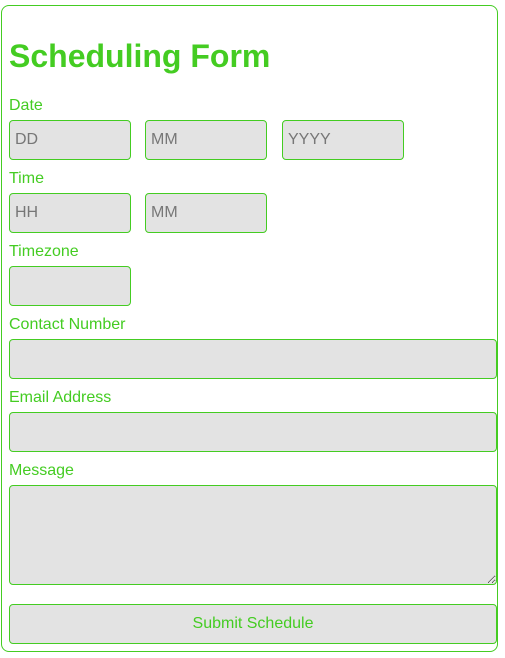 Image resolution: width=505 pixels, height=658 pixels. What do you see at coordinates (60, 397) in the screenshot?
I see `email-address-label: Email Address` at bounding box center [60, 397].